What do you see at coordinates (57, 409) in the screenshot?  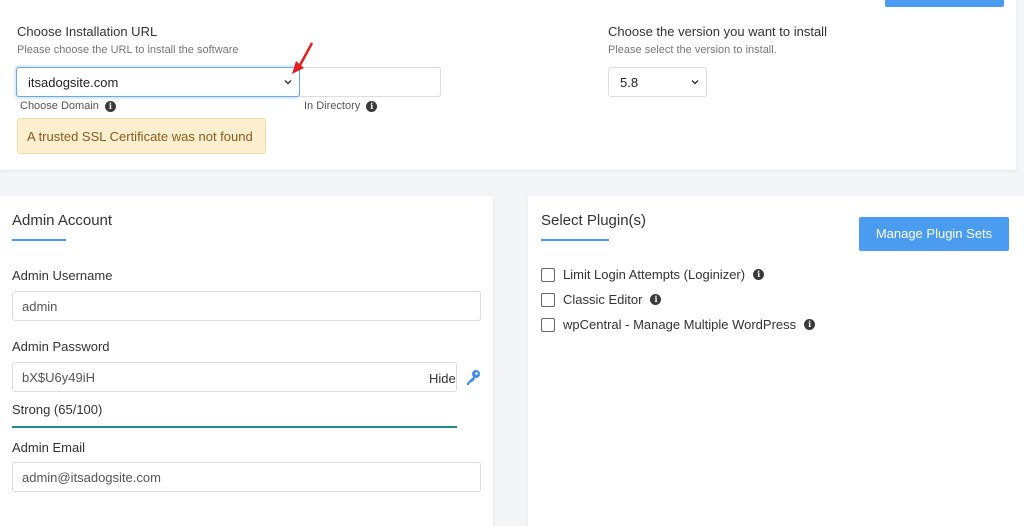 I see `password-strength-text: Strong (65/100)` at bounding box center [57, 409].